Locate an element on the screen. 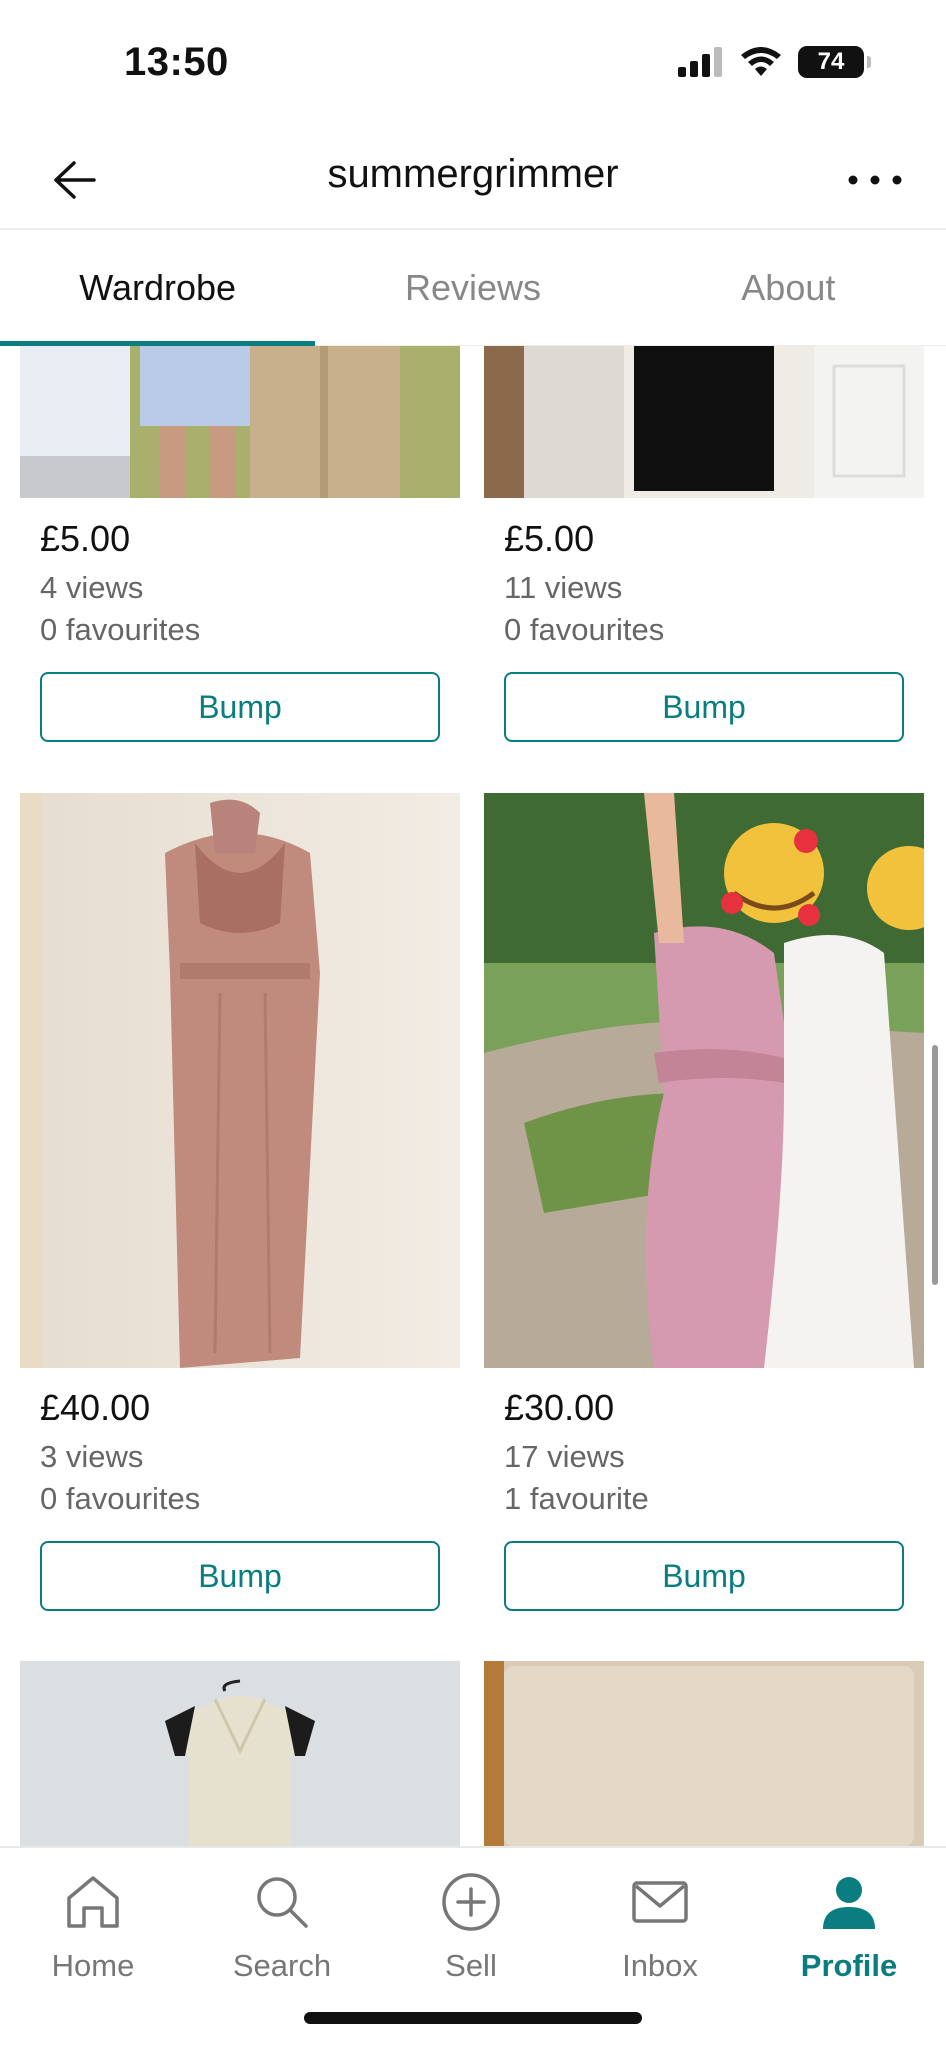 The height and width of the screenshot is (2048, 946). battery-icon: 74 is located at coordinates (834, 62).